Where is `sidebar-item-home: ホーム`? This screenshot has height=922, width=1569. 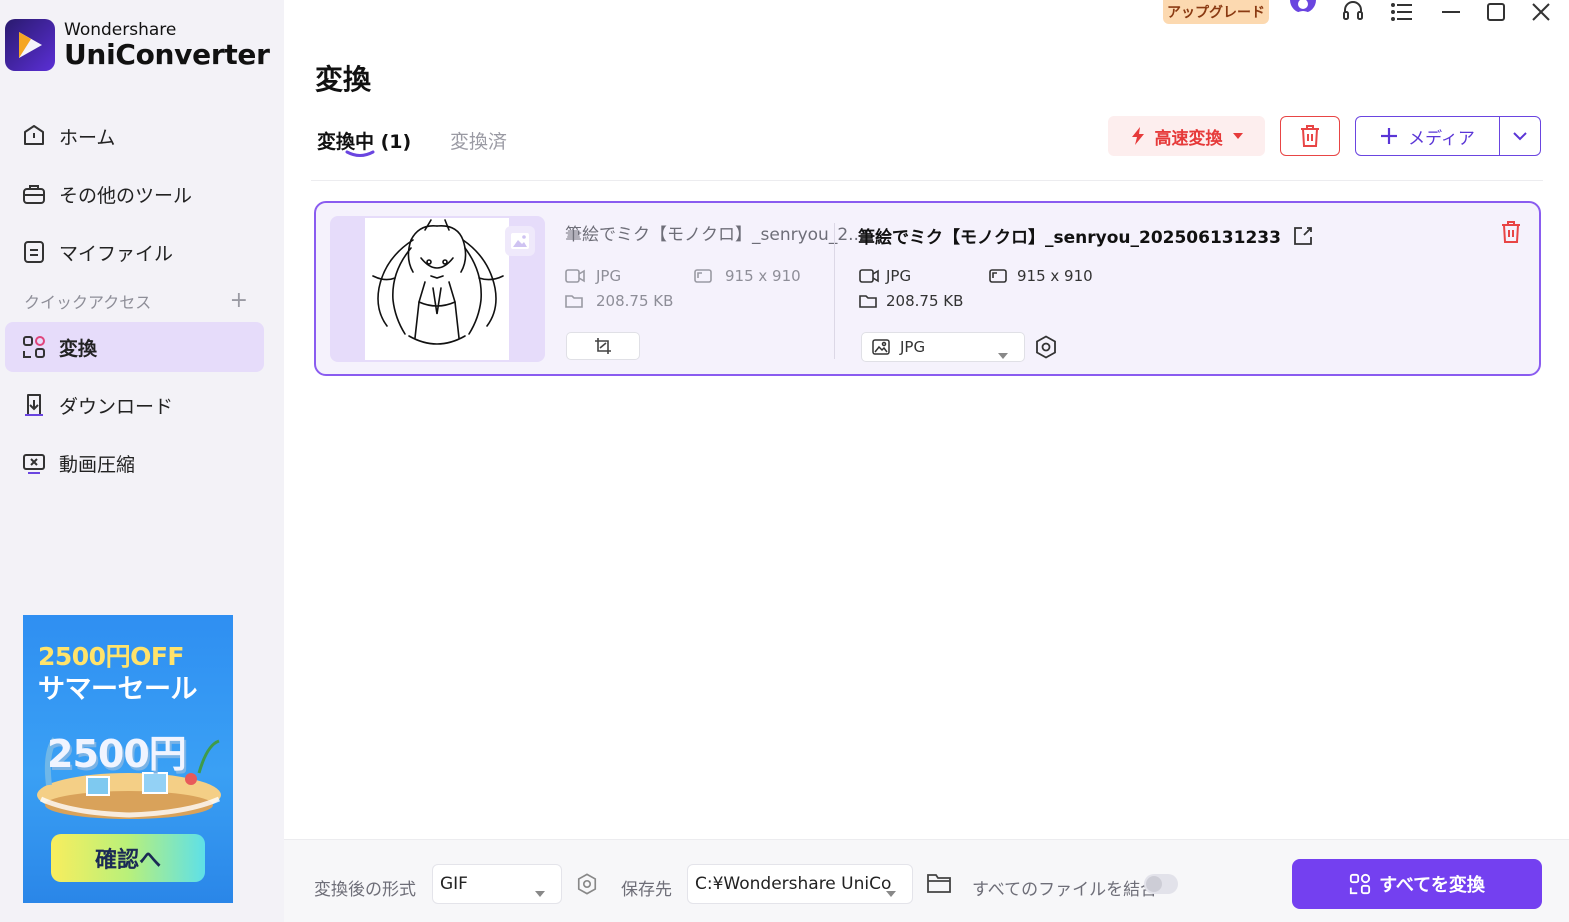
sidebar-item-home: ホーム is located at coordinates (134, 136).